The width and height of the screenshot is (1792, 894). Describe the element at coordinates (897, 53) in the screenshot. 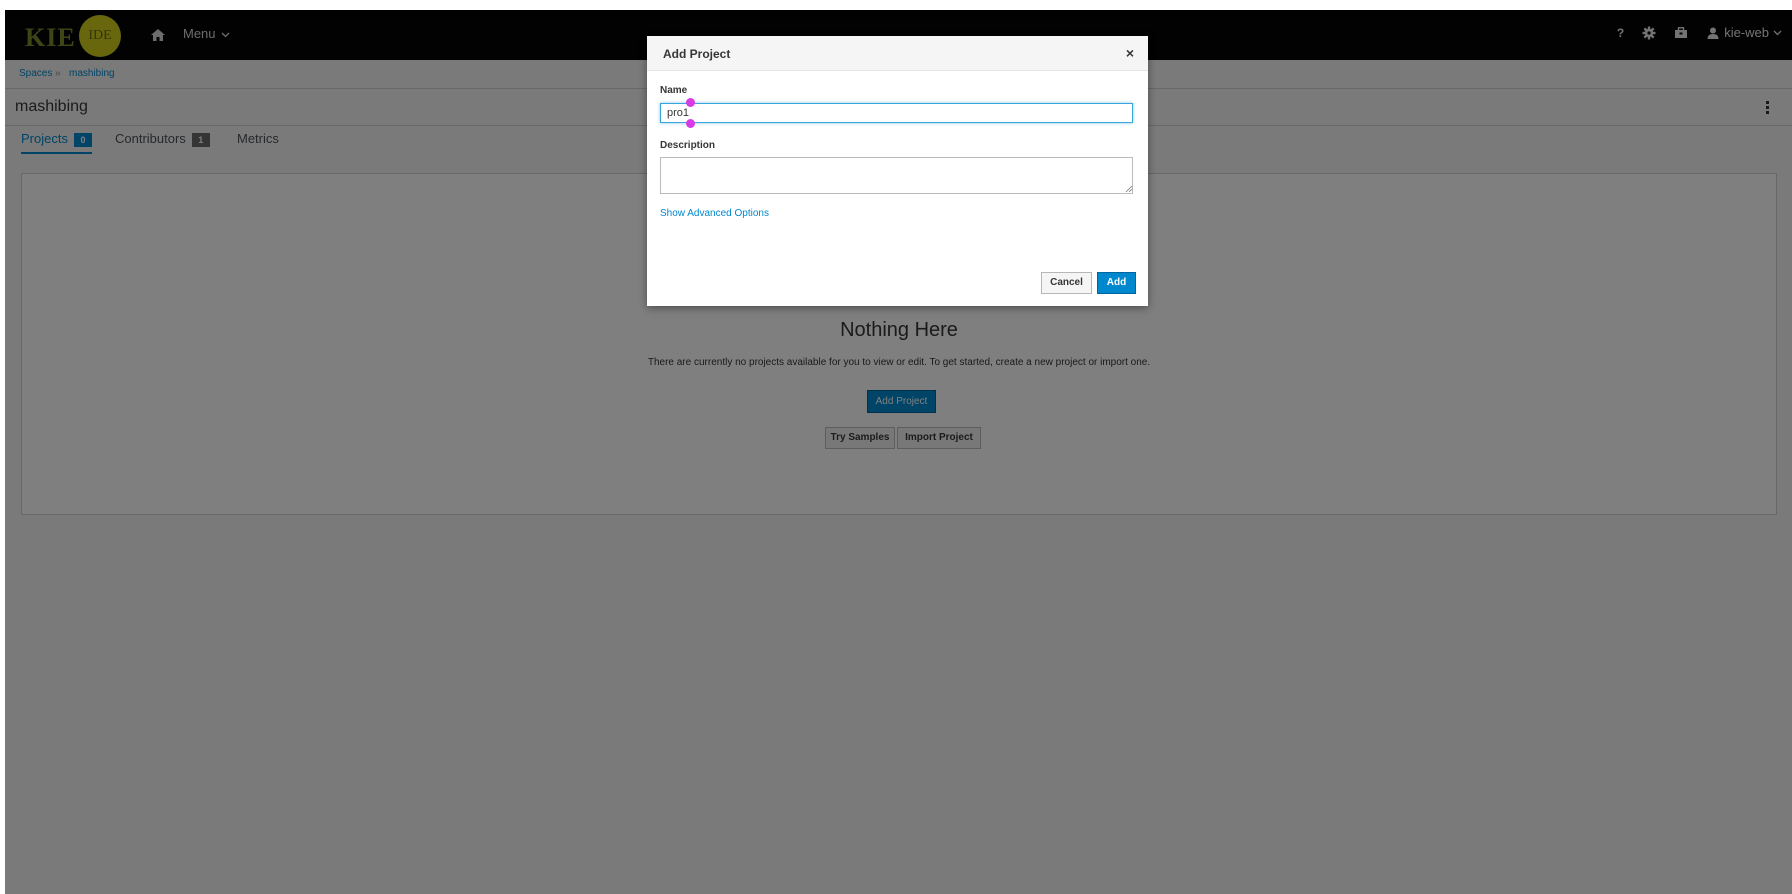

I see `dialog-header: Add Project ×` at that location.